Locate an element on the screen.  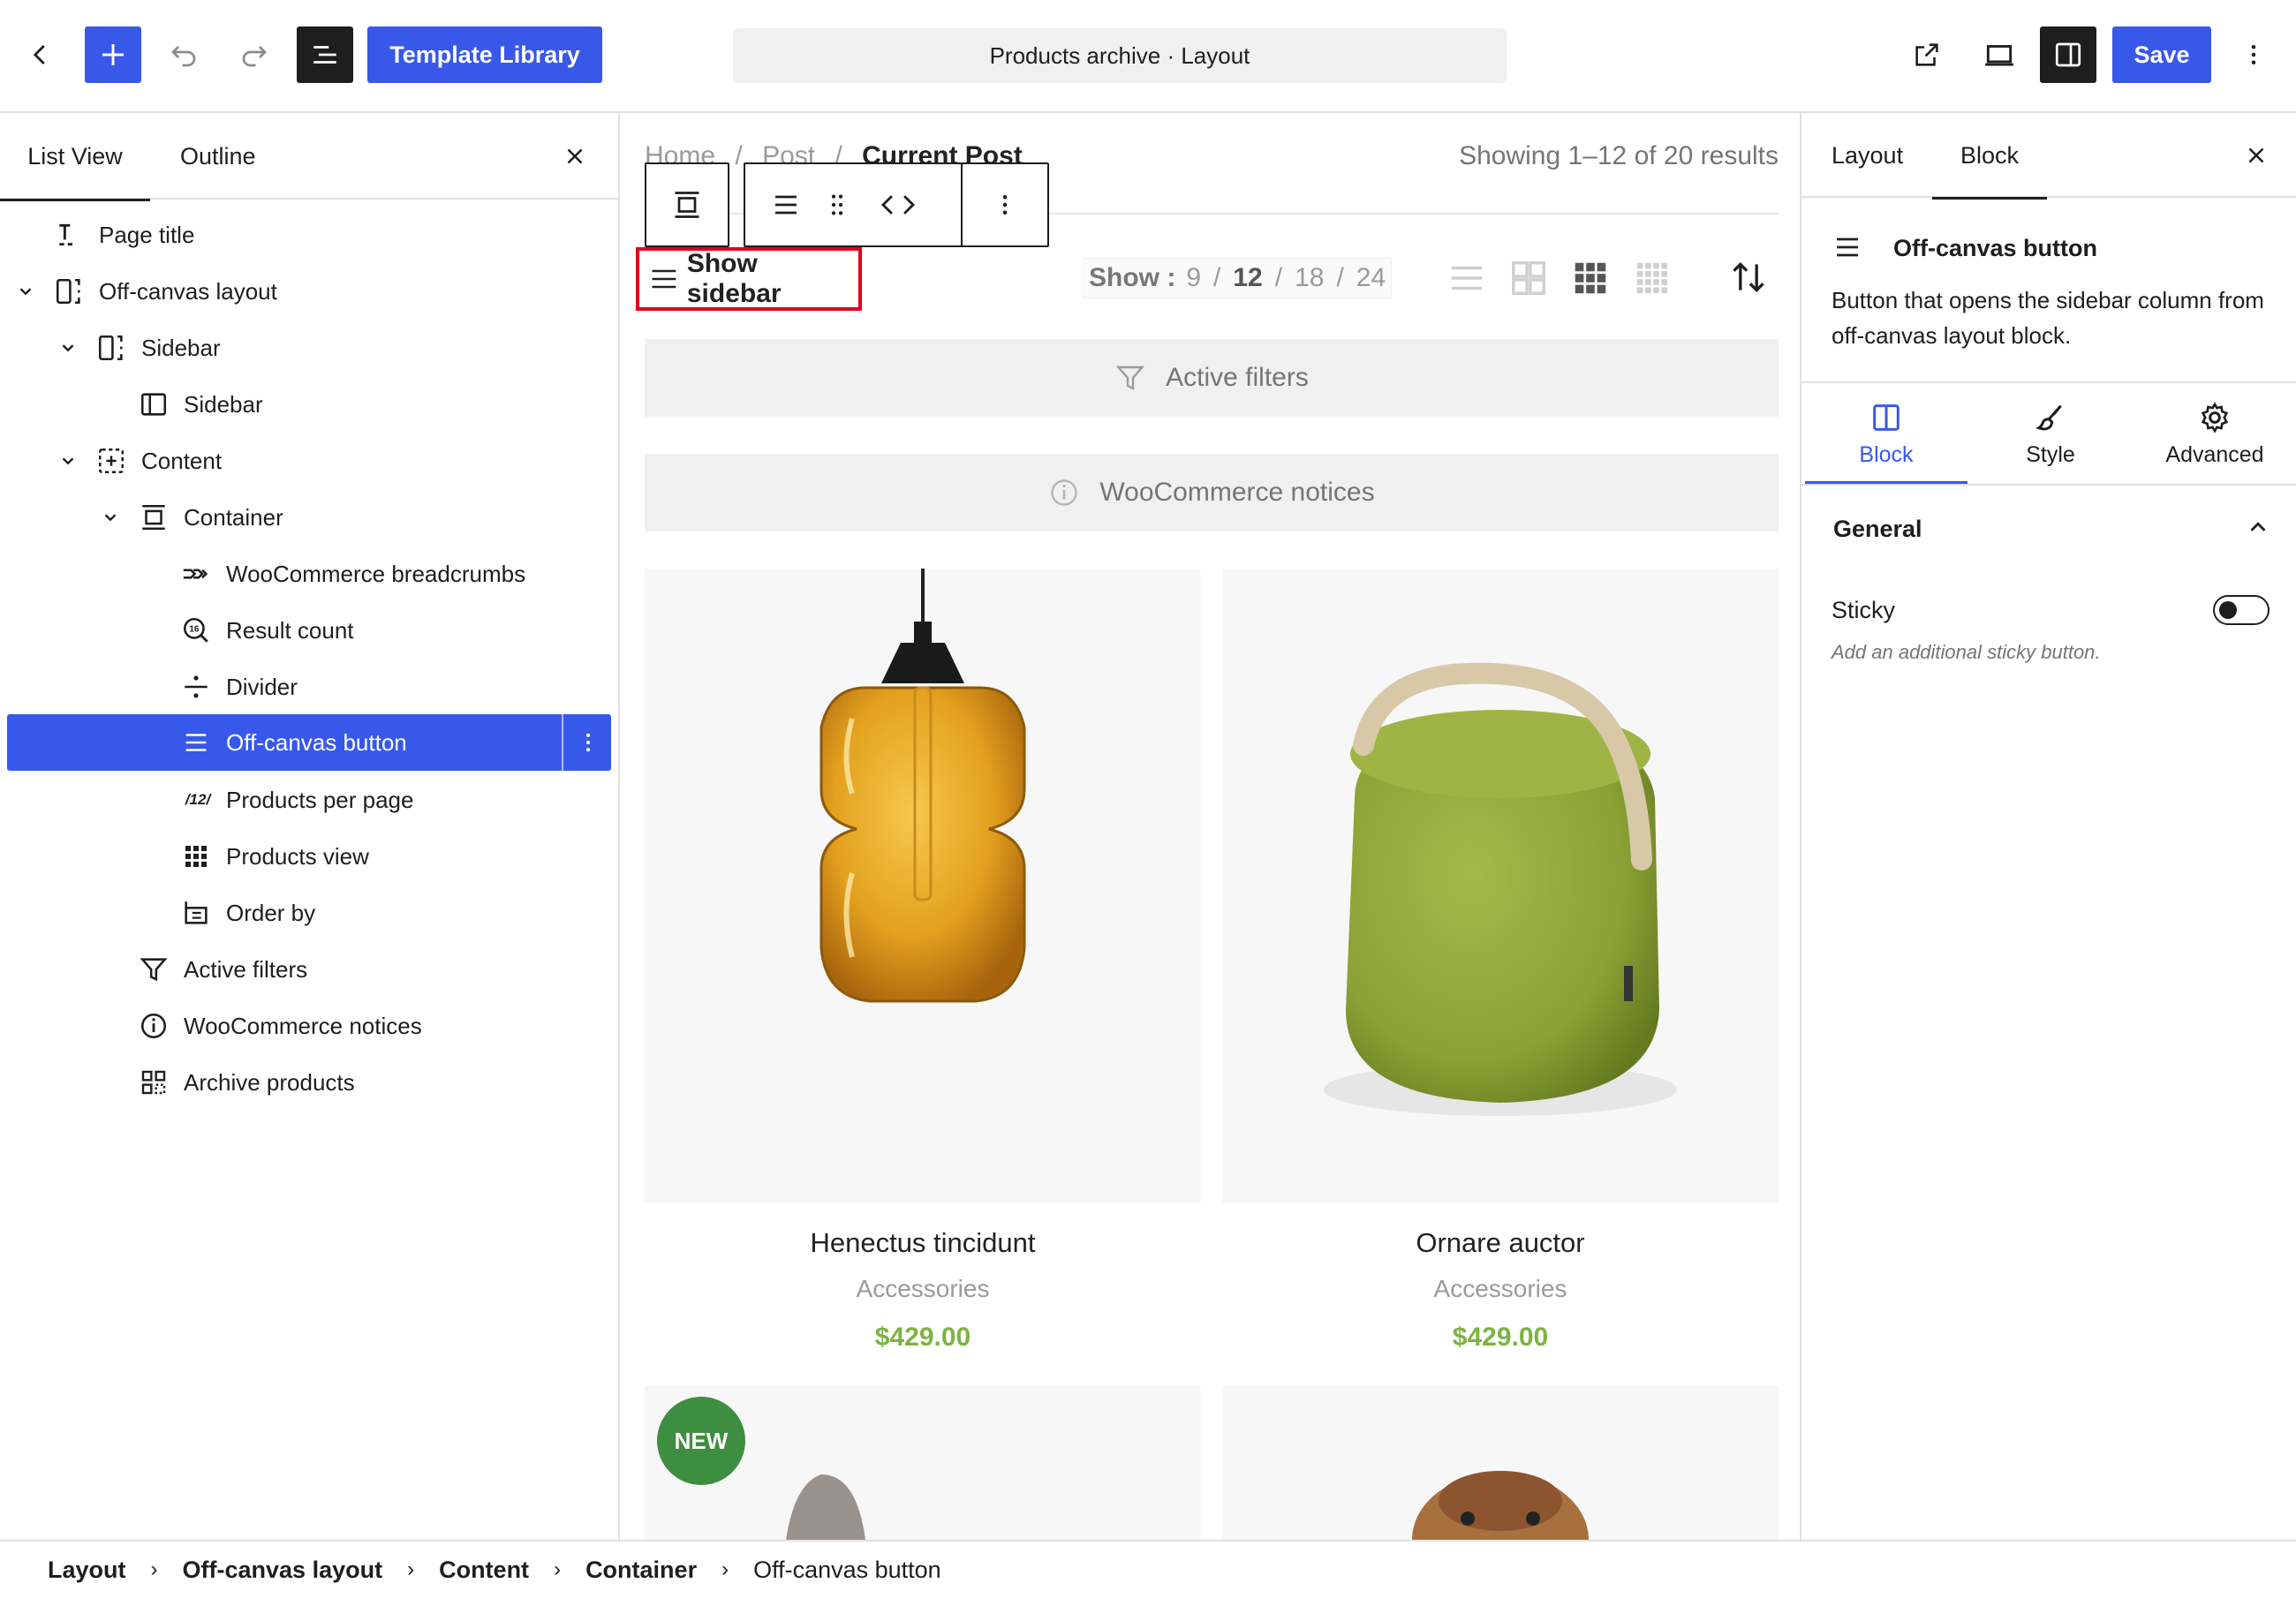
breadcrumb-container: Container is located at coordinates (641, 1570).